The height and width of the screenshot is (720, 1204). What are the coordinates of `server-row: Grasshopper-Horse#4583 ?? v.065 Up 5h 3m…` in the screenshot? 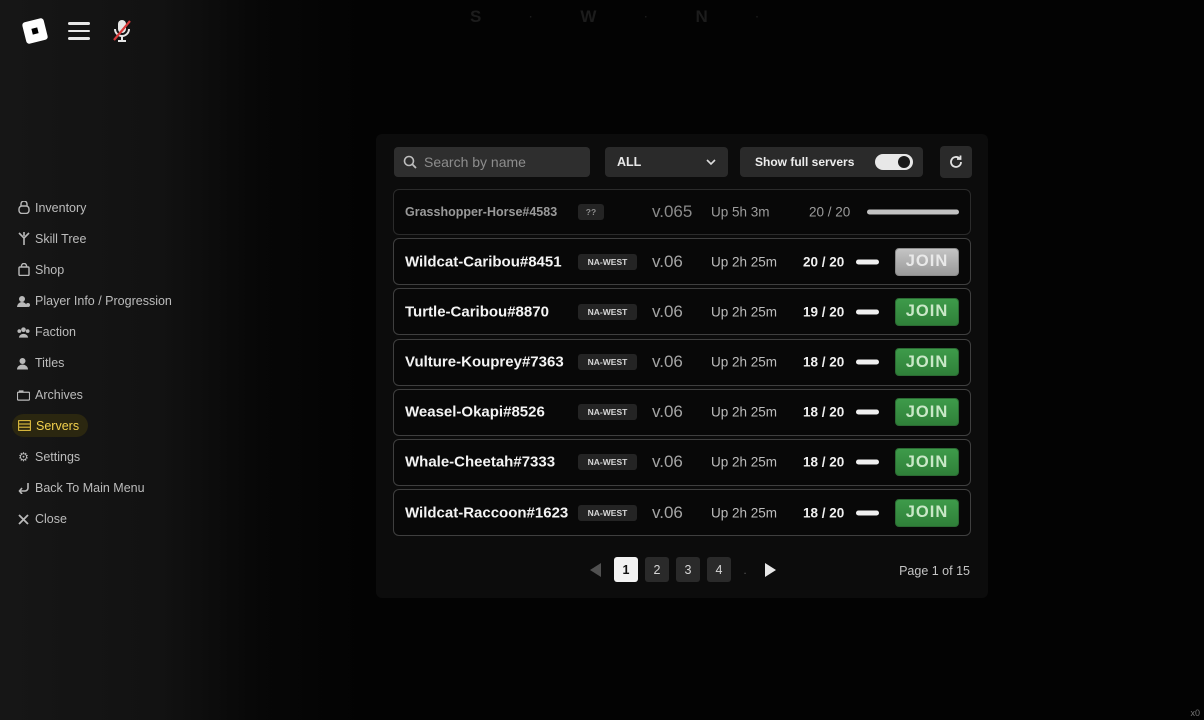 It's located at (682, 212).